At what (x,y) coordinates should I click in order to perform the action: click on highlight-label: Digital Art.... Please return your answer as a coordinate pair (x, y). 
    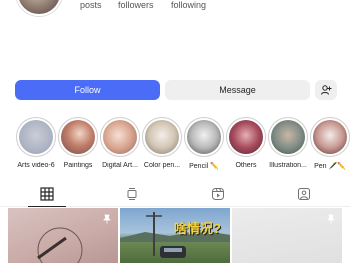
    Looking at the image, I should click on (120, 165).